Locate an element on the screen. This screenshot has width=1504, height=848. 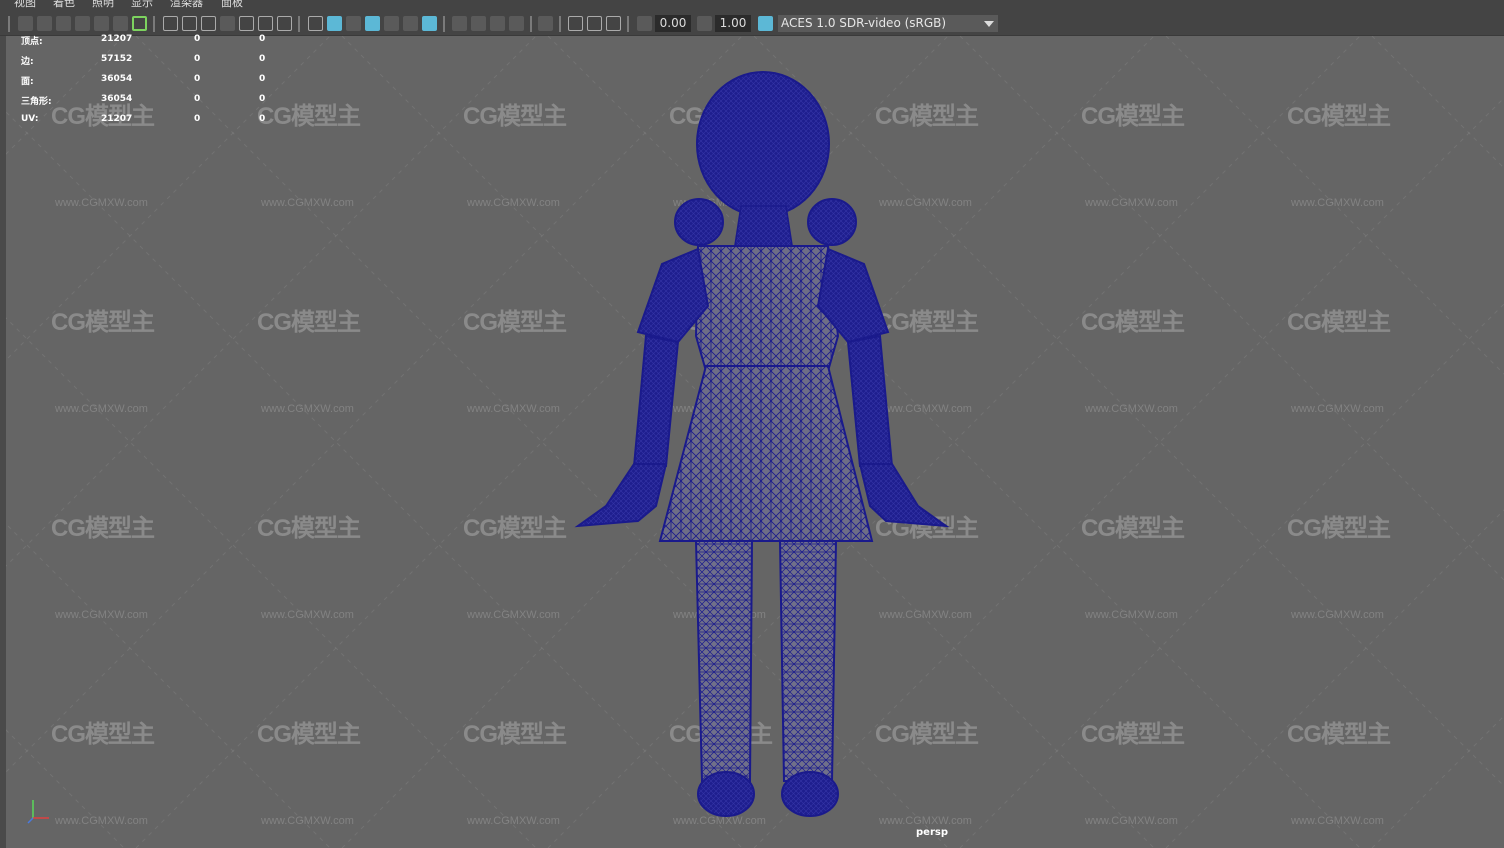
color-space-label: ACES 1.0 SDR-video (sRGB) is located at coordinates (864, 23).